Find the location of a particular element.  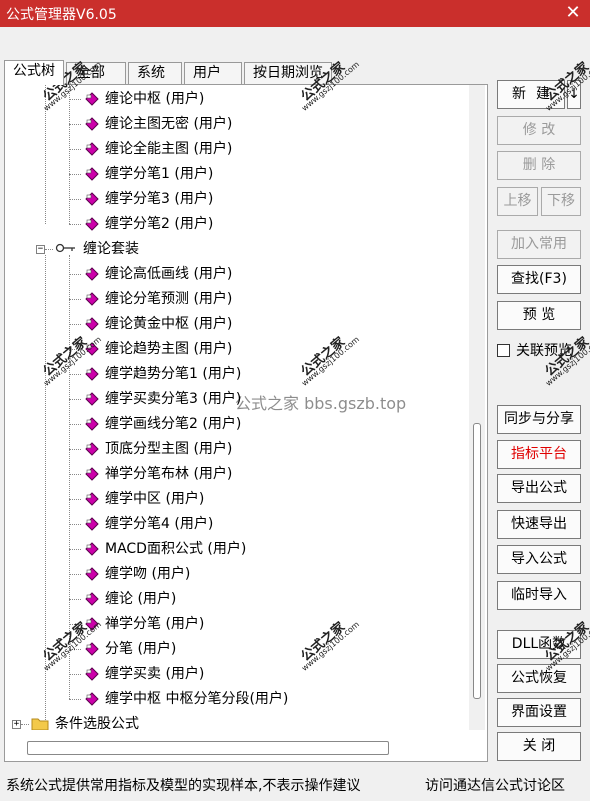

tree-leaf-item: 缠论黄金中枢 (用户) is located at coordinates (235, 324).